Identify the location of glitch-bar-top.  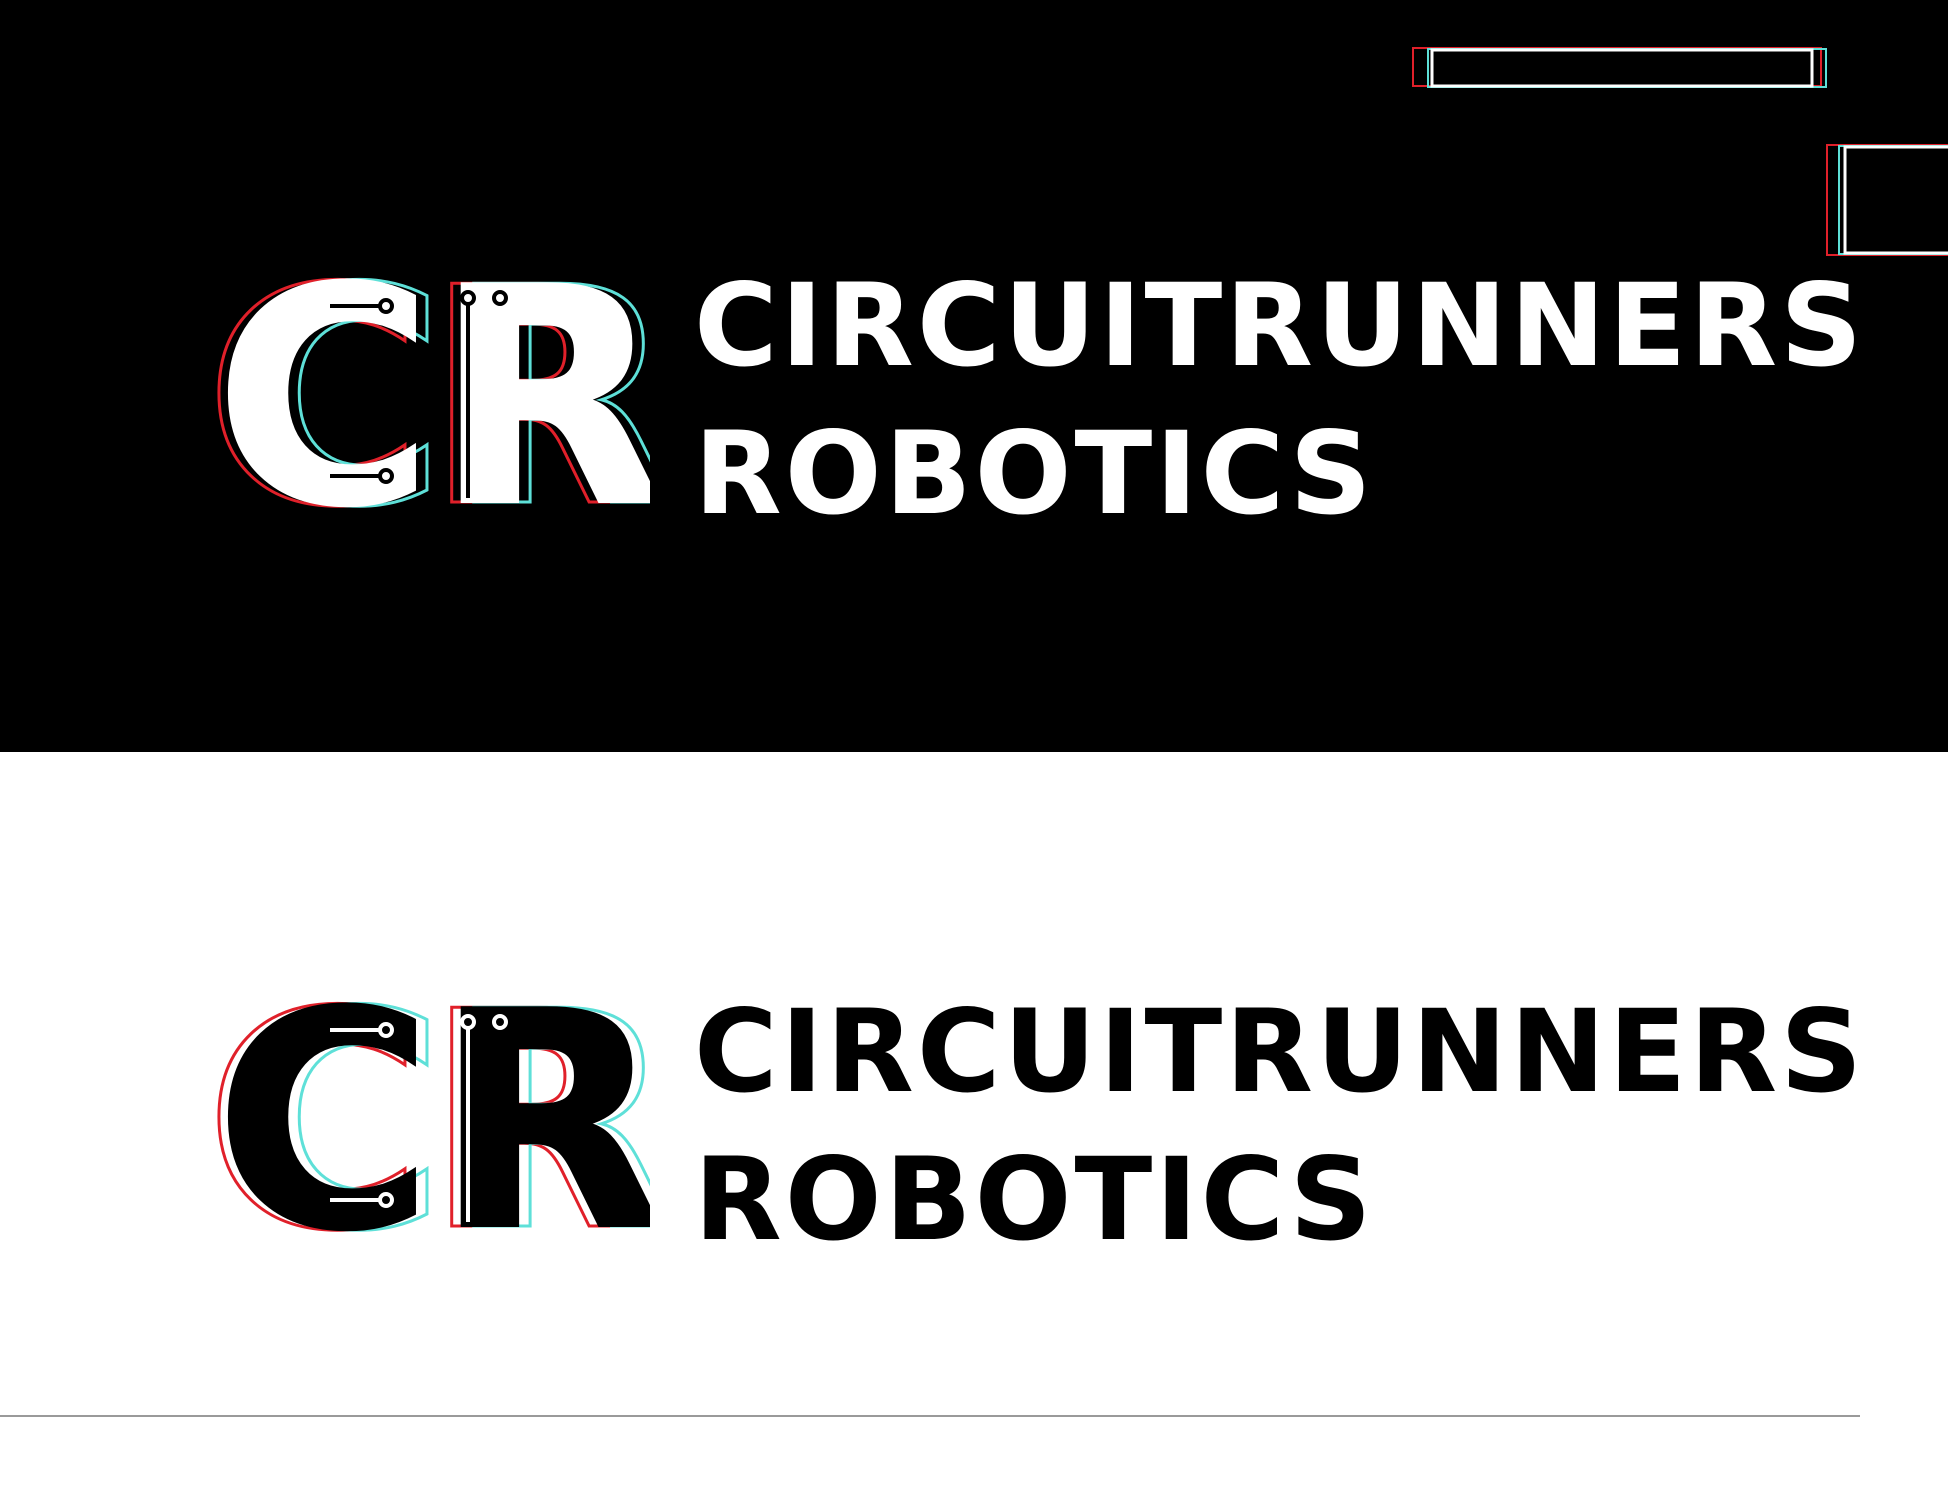
(1619, 67).